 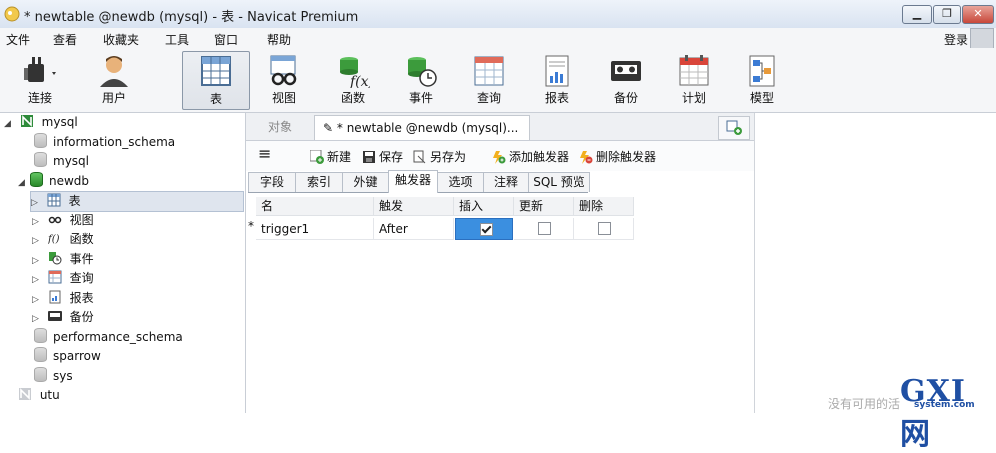 I want to click on subtab-options: 选项, so click(x=460, y=182).